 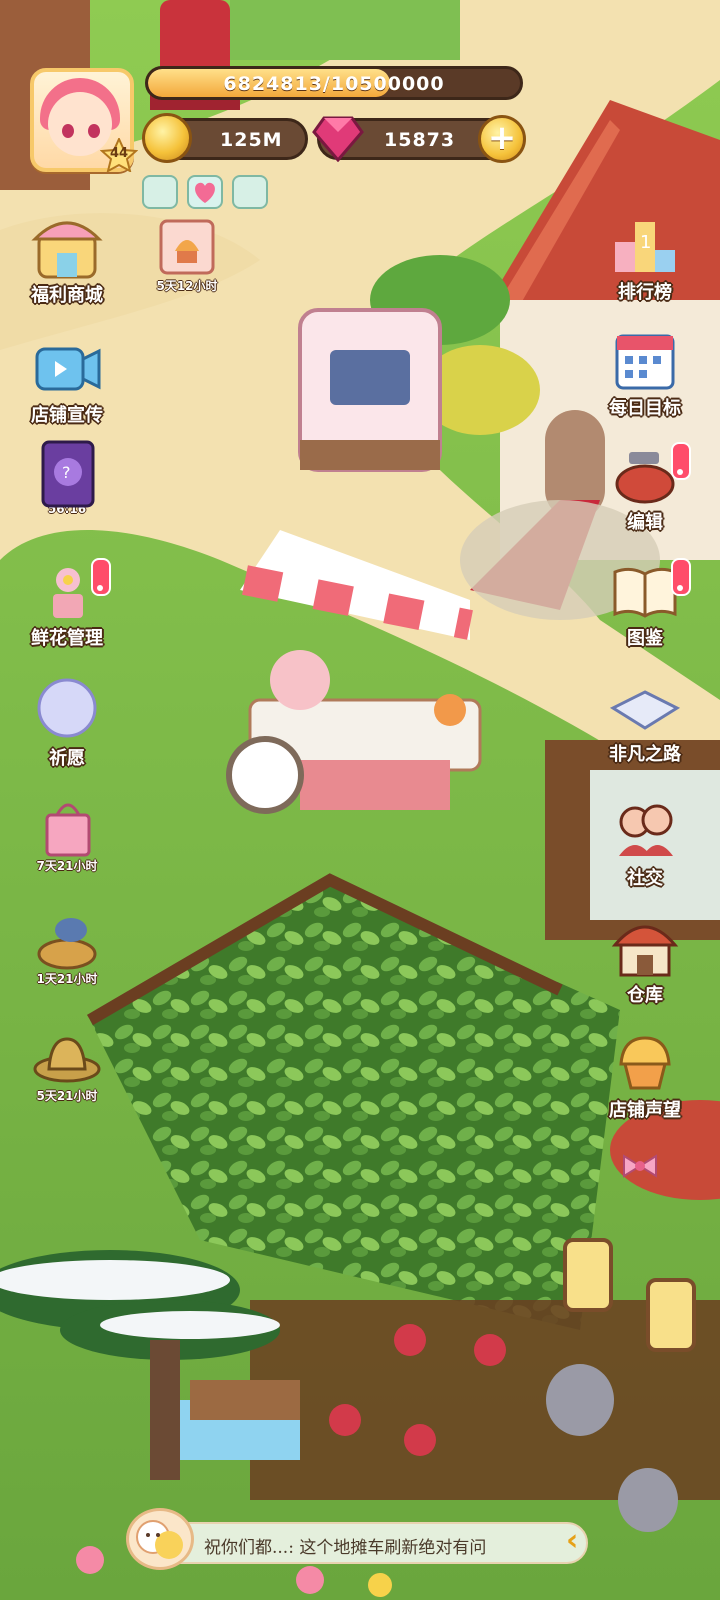 I want to click on store-promotion-label: 店铺宣传, so click(x=67, y=415).